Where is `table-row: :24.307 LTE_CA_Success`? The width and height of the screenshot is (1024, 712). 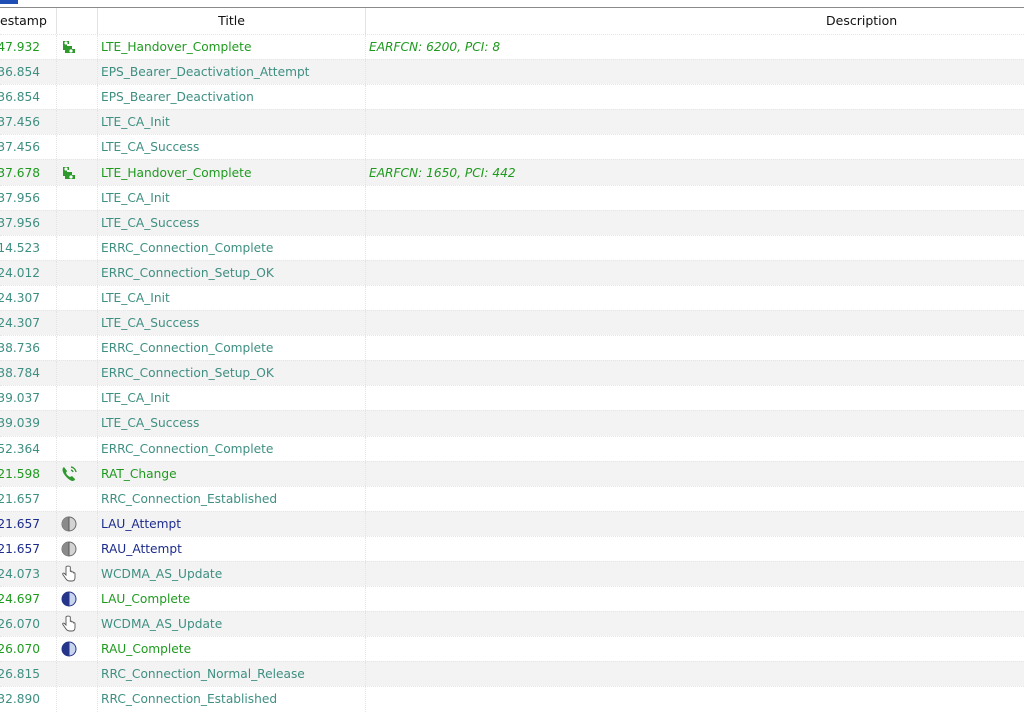
table-row: :24.307 LTE_CA_Success is located at coordinates (512, 323).